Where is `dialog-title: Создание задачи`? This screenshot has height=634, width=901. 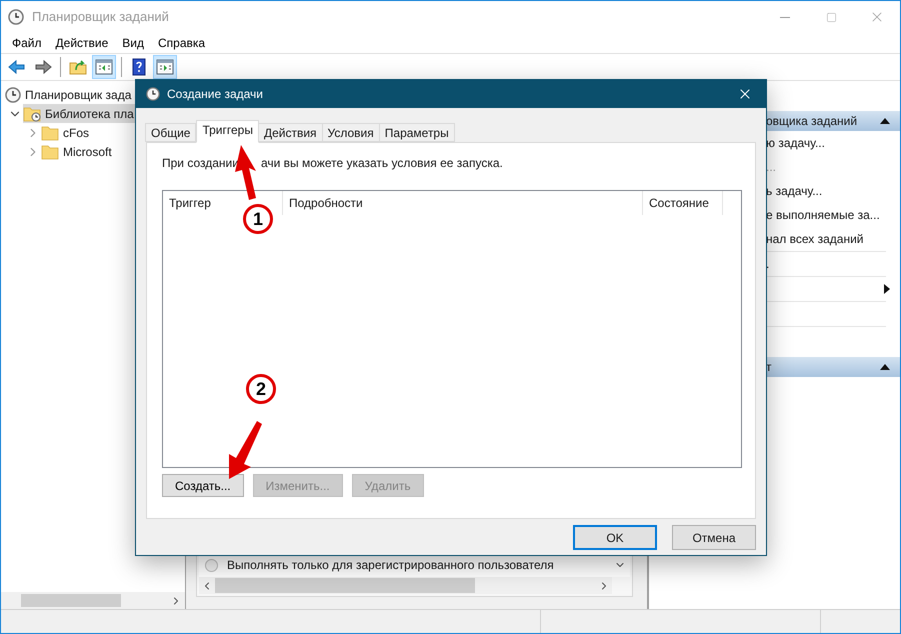
dialog-title: Создание задачи is located at coordinates (215, 94).